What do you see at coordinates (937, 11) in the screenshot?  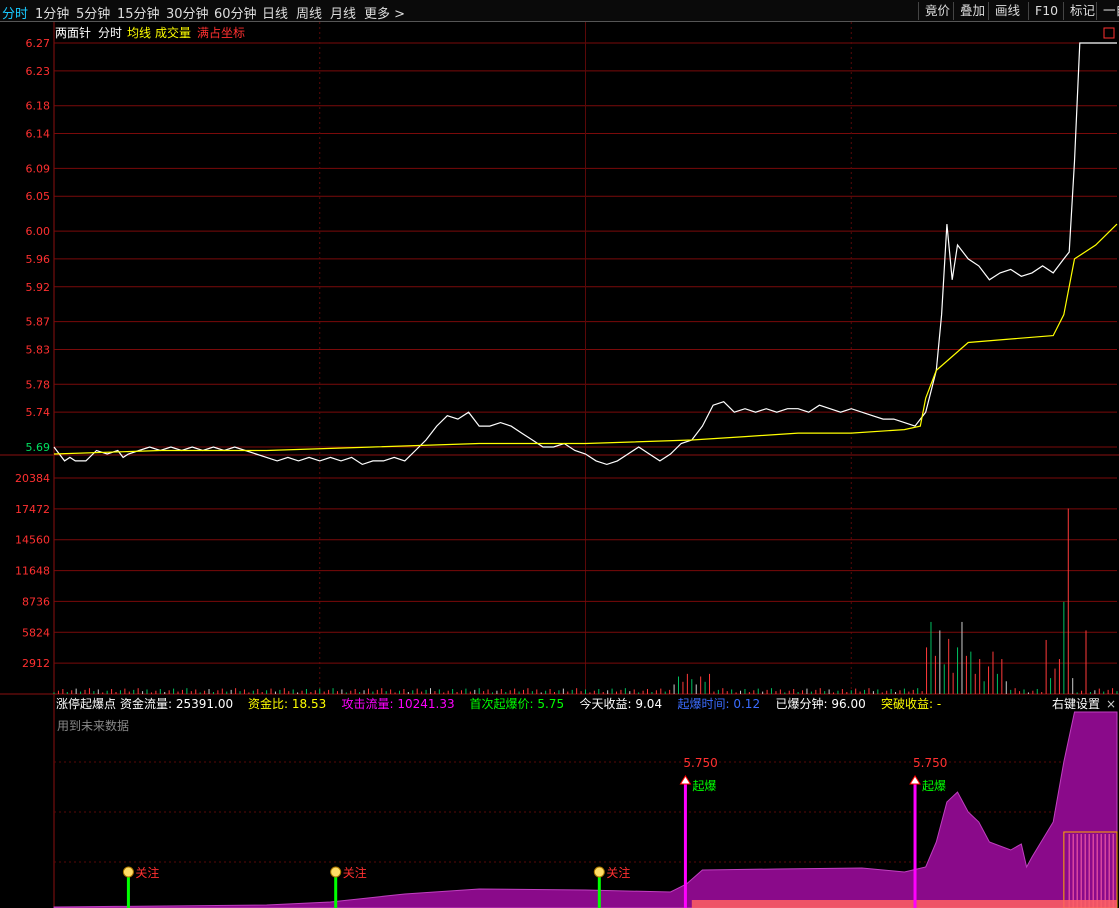 I see `toolbar-button-0: 竟价` at bounding box center [937, 11].